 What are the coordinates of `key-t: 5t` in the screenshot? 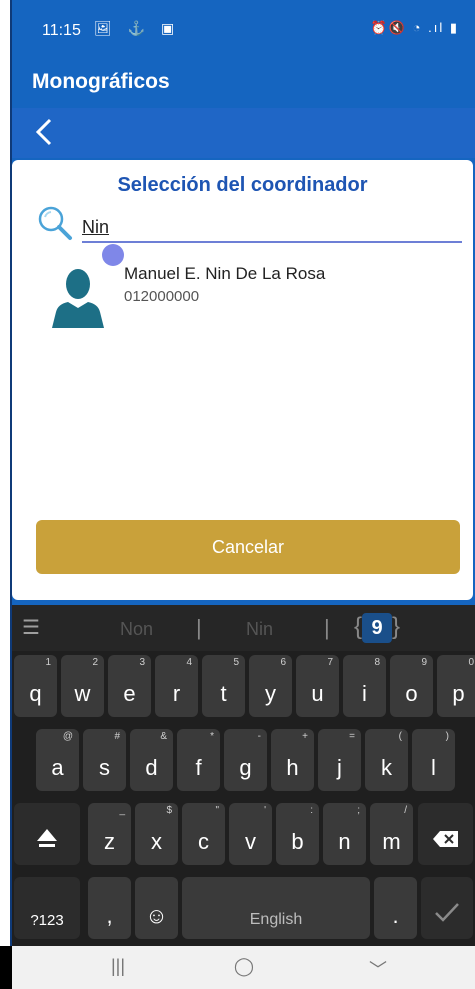 It's located at (223, 686).